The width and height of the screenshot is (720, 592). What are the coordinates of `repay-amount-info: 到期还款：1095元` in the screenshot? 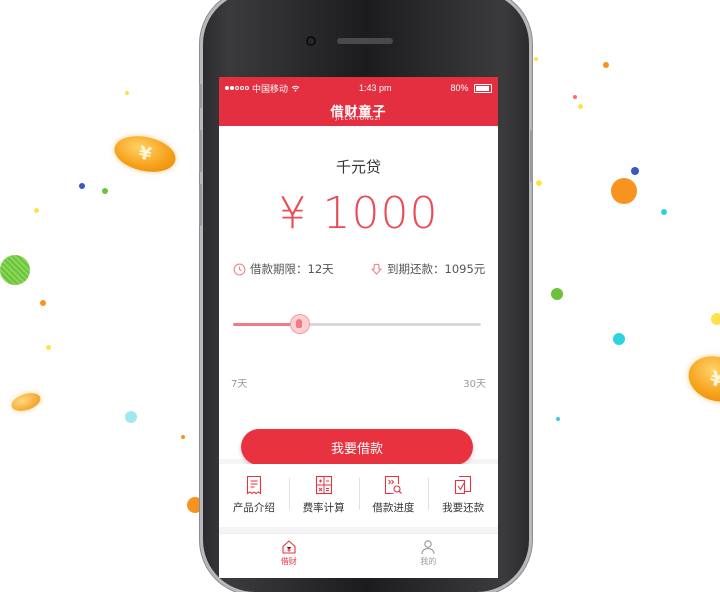 It's located at (427, 269).